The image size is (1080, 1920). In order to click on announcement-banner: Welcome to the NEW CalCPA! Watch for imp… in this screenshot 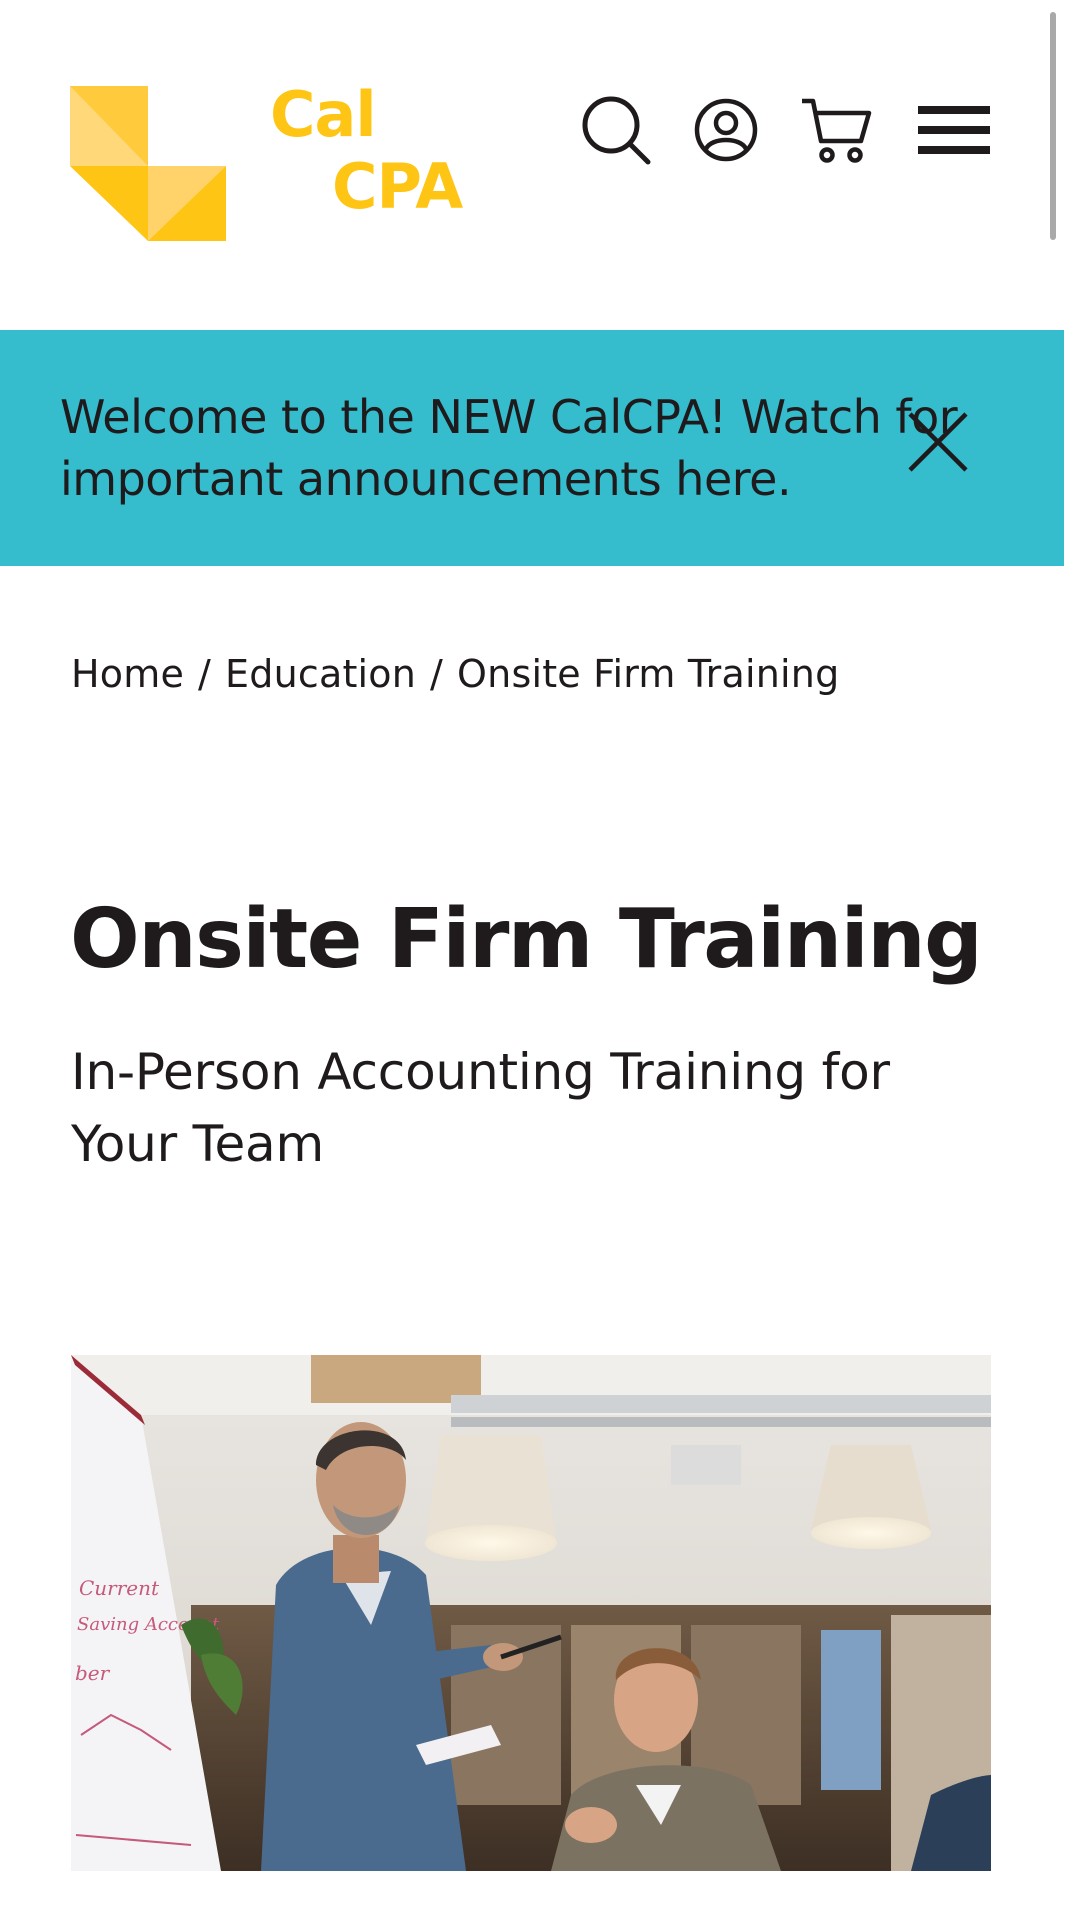, I will do `click(532, 448)`.